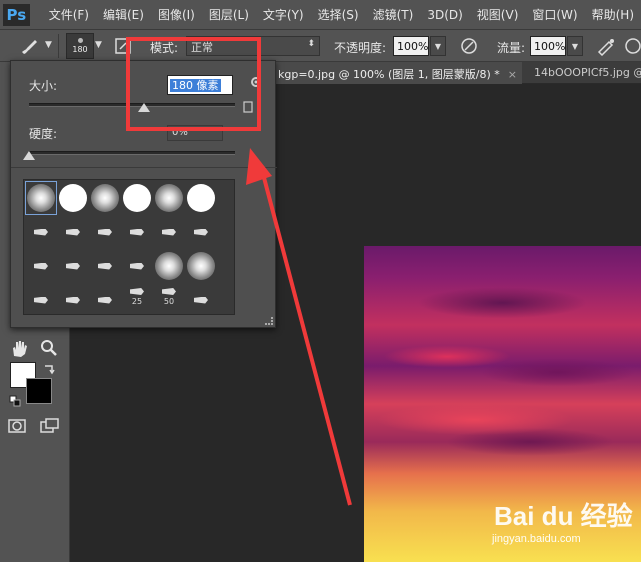 The image size is (641, 562). What do you see at coordinates (29, 155) in the screenshot?
I see `hardness-slider-thumb` at bounding box center [29, 155].